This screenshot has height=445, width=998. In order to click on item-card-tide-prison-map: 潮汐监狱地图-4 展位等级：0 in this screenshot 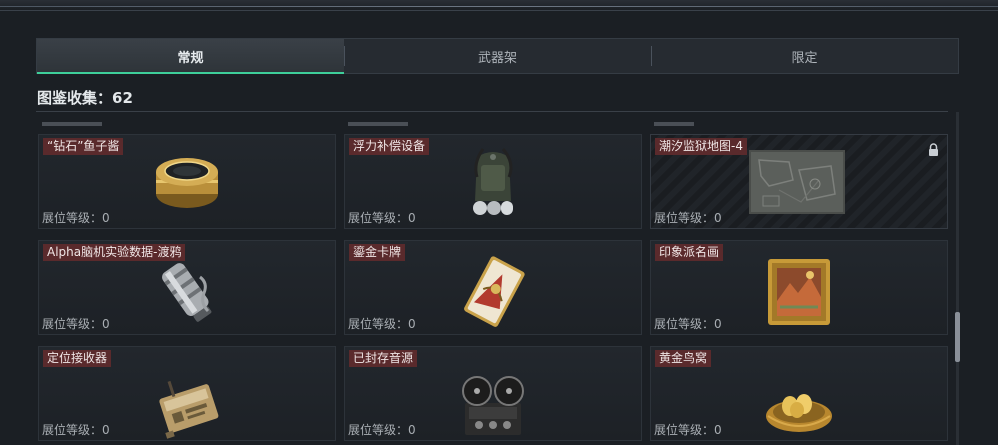, I will do `click(799, 181)`.